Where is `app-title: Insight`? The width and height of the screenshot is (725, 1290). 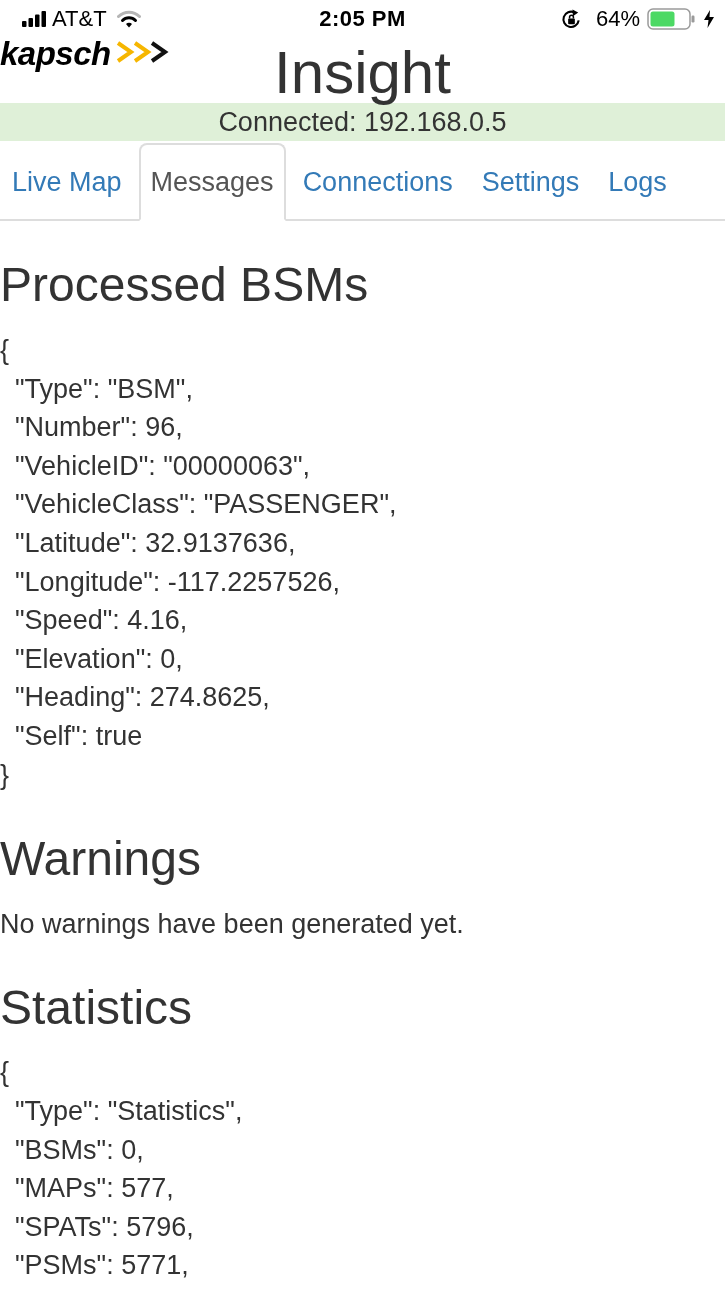 app-title: Insight is located at coordinates (362, 73).